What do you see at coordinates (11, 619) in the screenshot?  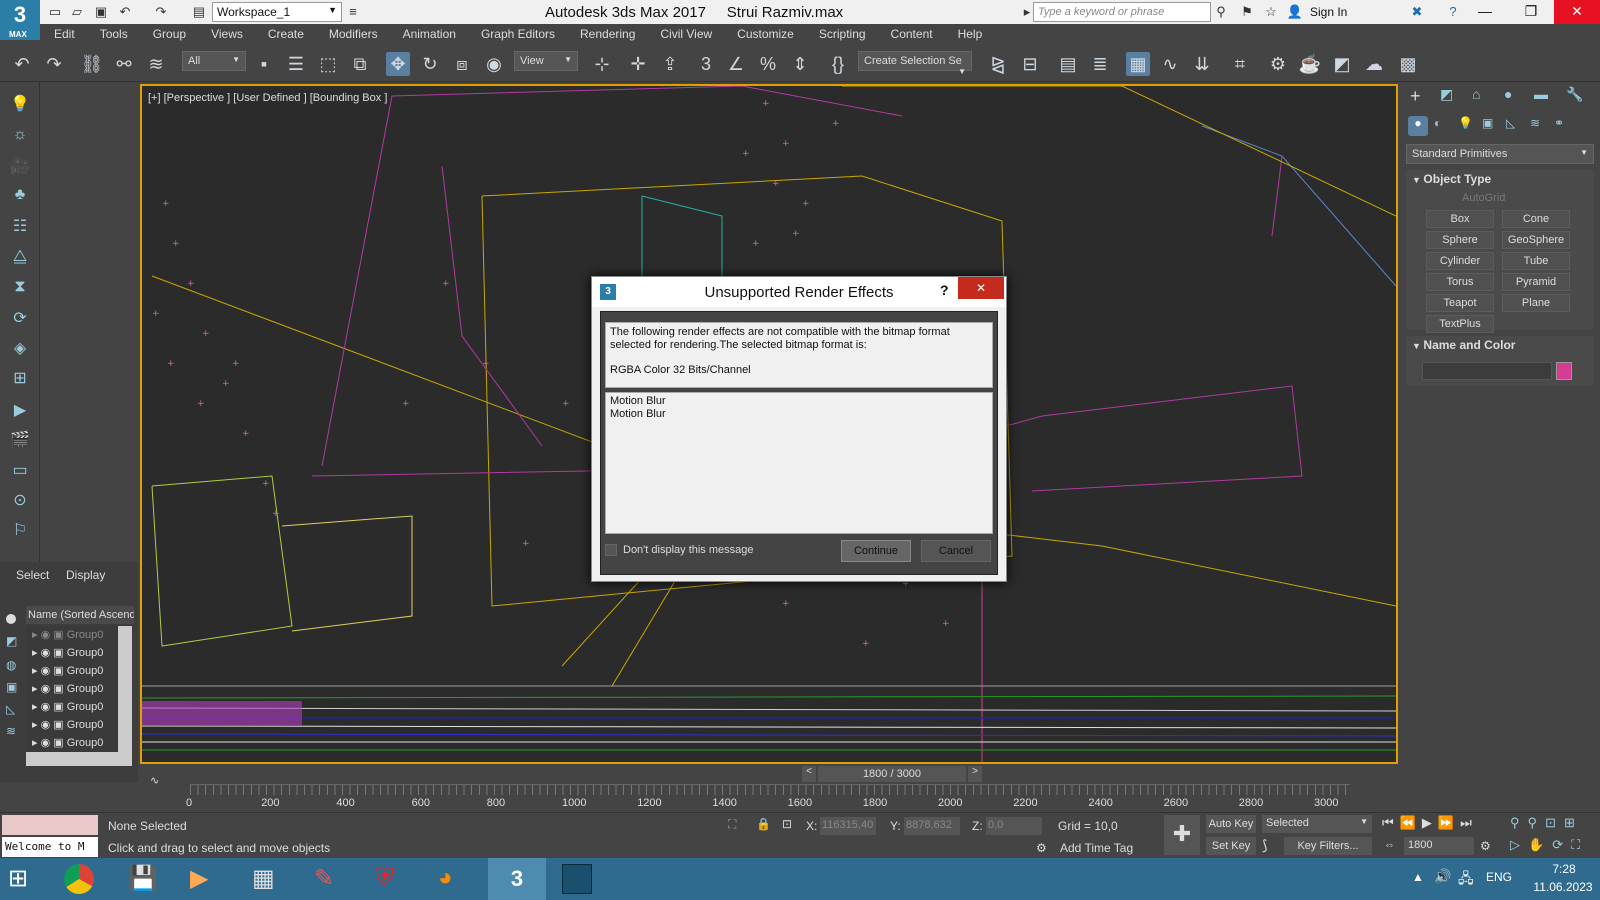 I see `display-toggle-icon` at bounding box center [11, 619].